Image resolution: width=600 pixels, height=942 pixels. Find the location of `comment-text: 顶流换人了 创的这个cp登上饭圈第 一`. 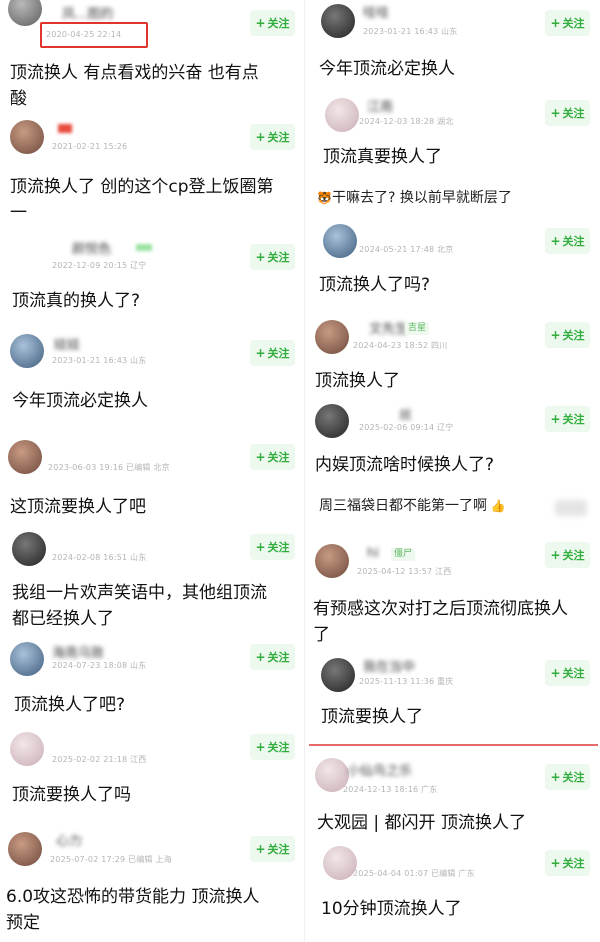

comment-text: 顶流换人了 创的这个cp登上饭圈第 一 is located at coordinates (142, 200).